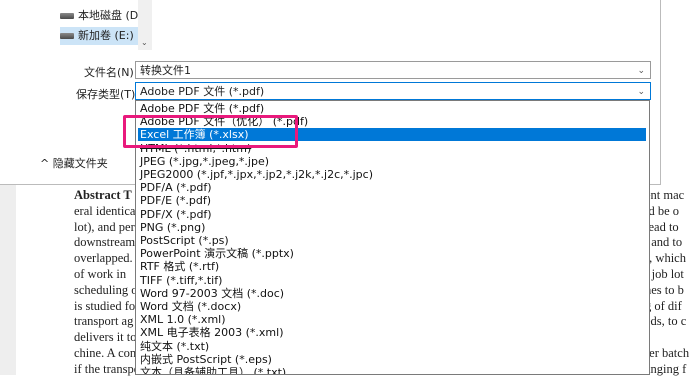 The height and width of the screenshot is (377, 695). Describe the element at coordinates (106, 35) in the screenshot. I see `drive-label: 新加卷 (E:)` at that location.